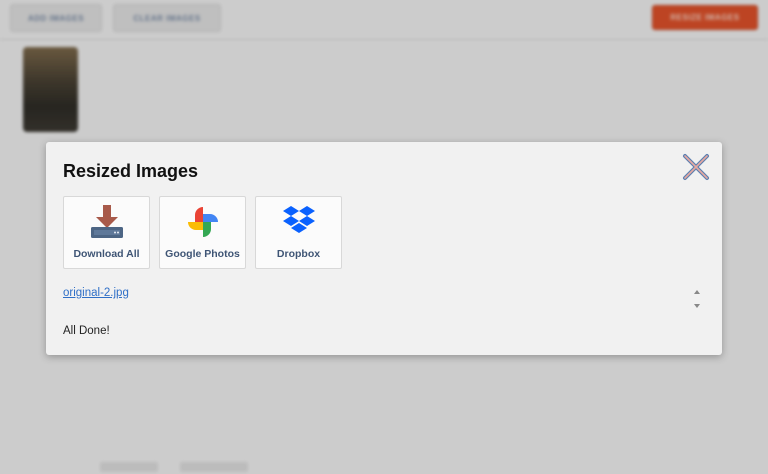 Image resolution: width=768 pixels, height=474 pixels. I want to click on download-icon, so click(107, 222).